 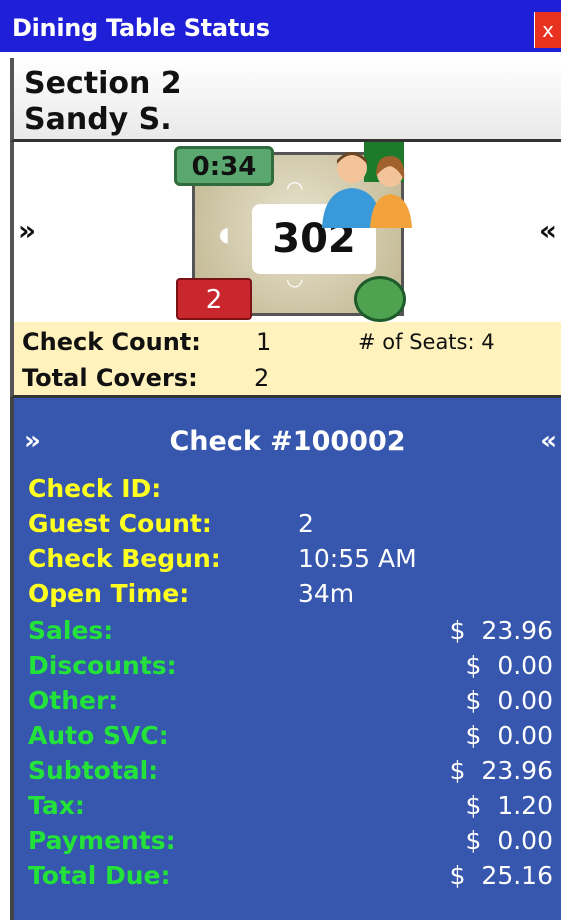 What do you see at coordinates (290, 808) in the screenshot?
I see `total-row-tax: Tax: $ 1.20` at bounding box center [290, 808].